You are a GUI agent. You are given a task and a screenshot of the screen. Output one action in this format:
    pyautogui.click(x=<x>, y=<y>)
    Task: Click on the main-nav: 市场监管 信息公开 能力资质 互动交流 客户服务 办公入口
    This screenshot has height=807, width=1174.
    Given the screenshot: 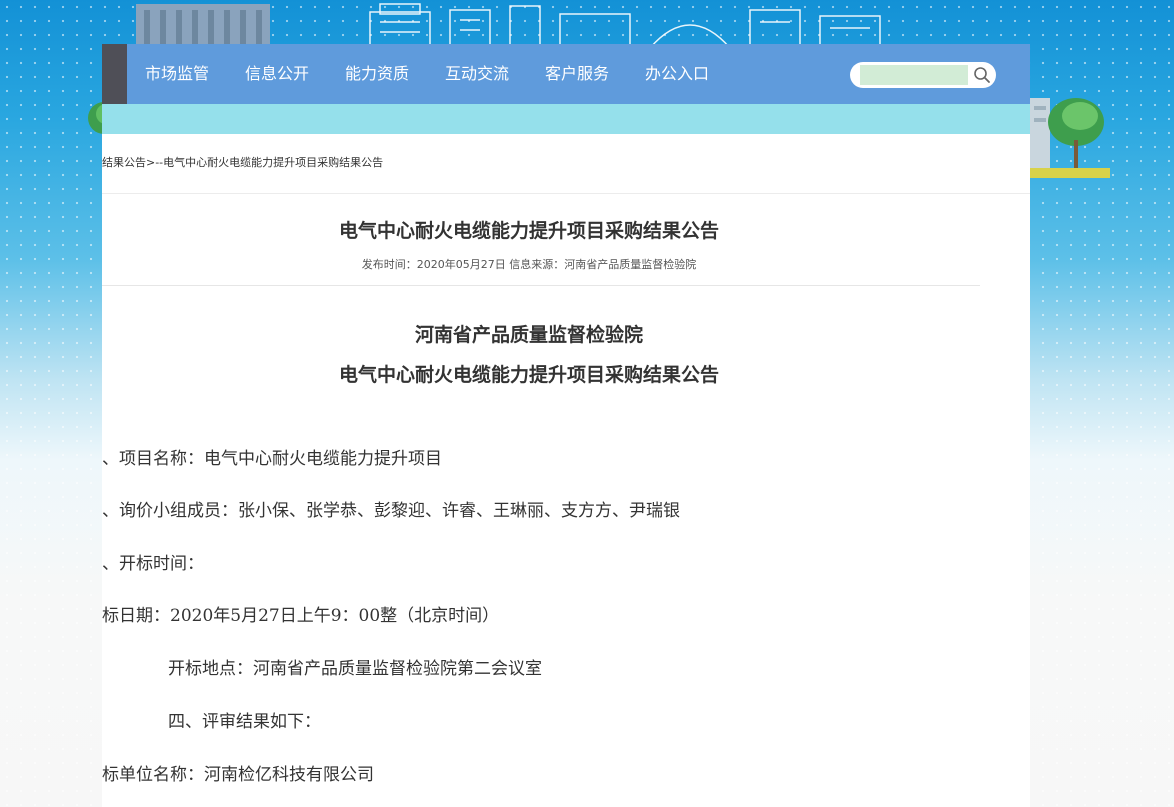 What is the action you would take?
    pyautogui.click(x=566, y=74)
    